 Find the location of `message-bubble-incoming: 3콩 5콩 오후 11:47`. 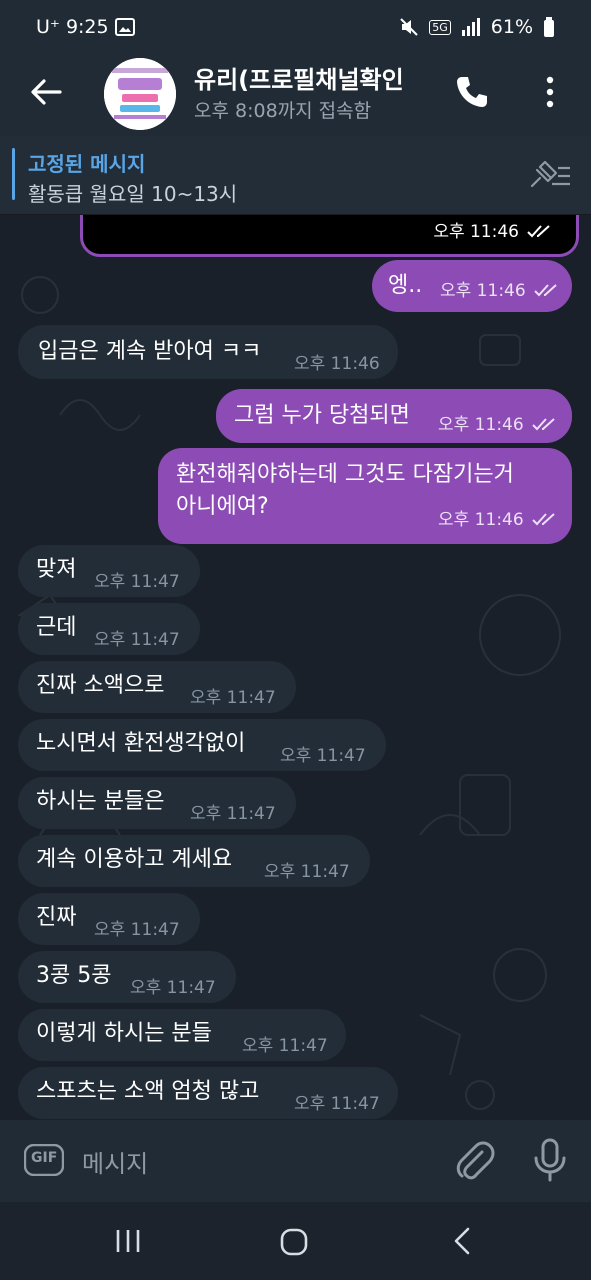

message-bubble-incoming: 3콩 5콩 오후 11:47 is located at coordinates (127, 977).